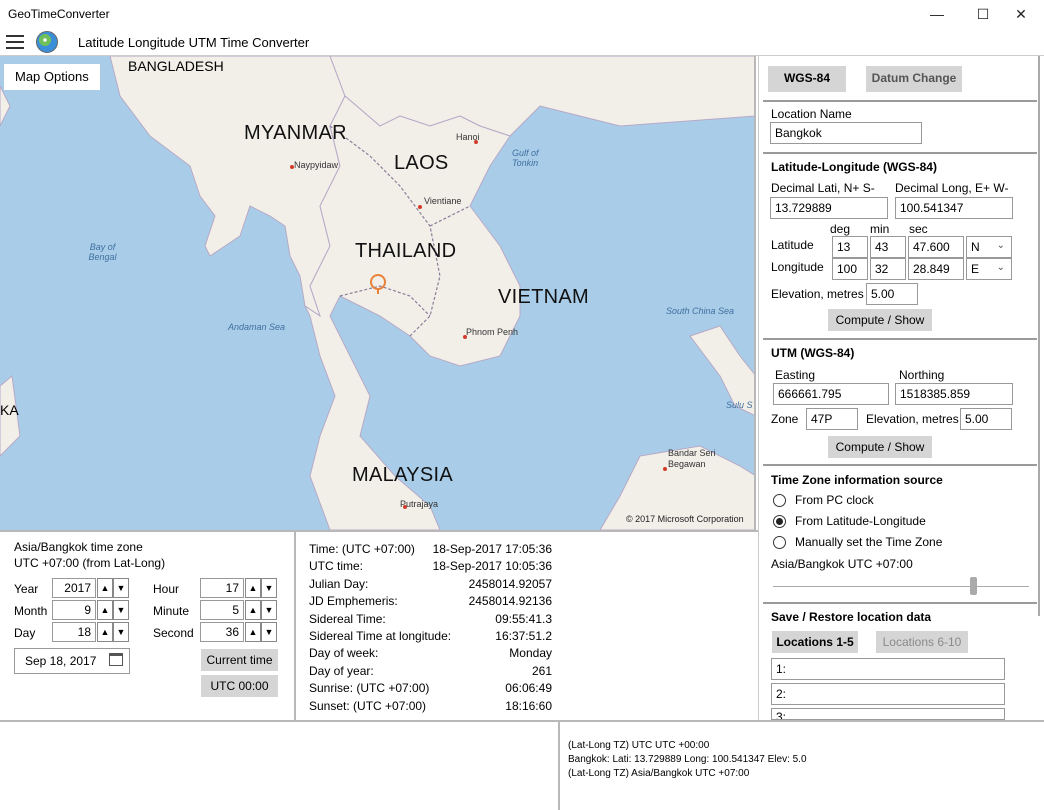 The image size is (1044, 810). What do you see at coordinates (922, 375) in the screenshot?
I see `northing-label: Northing` at bounding box center [922, 375].